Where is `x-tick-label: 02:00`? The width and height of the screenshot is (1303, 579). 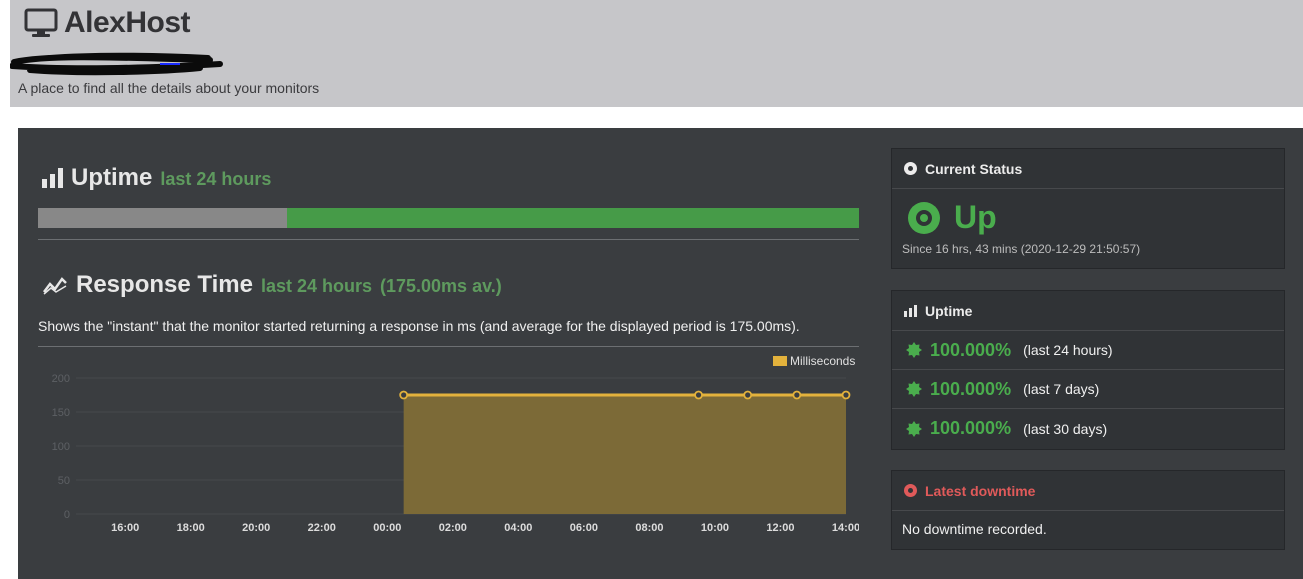 x-tick-label: 02:00 is located at coordinates (453, 528).